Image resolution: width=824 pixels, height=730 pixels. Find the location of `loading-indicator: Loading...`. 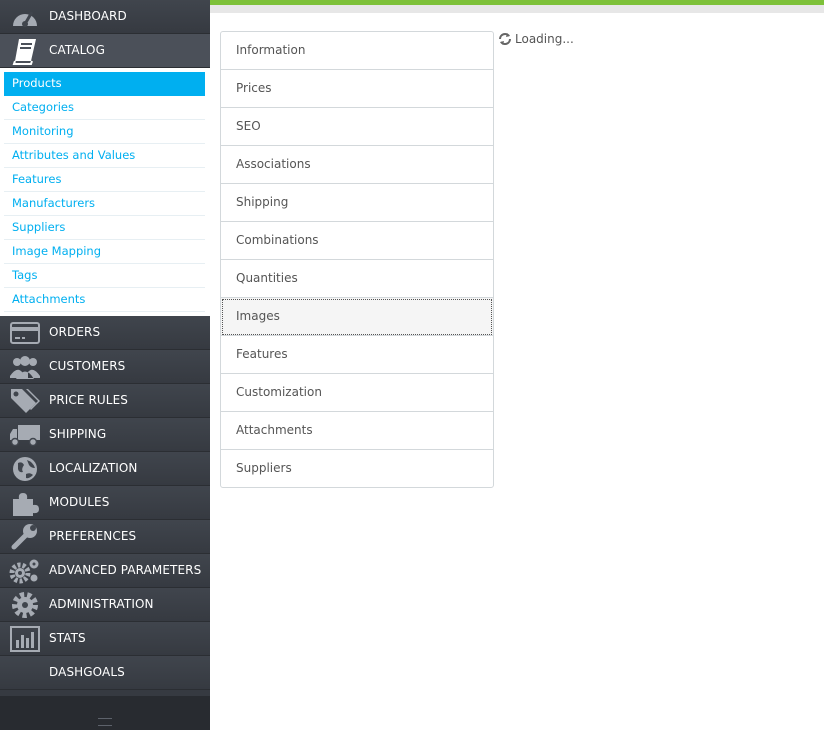

loading-indicator: Loading... is located at coordinates (536, 39).